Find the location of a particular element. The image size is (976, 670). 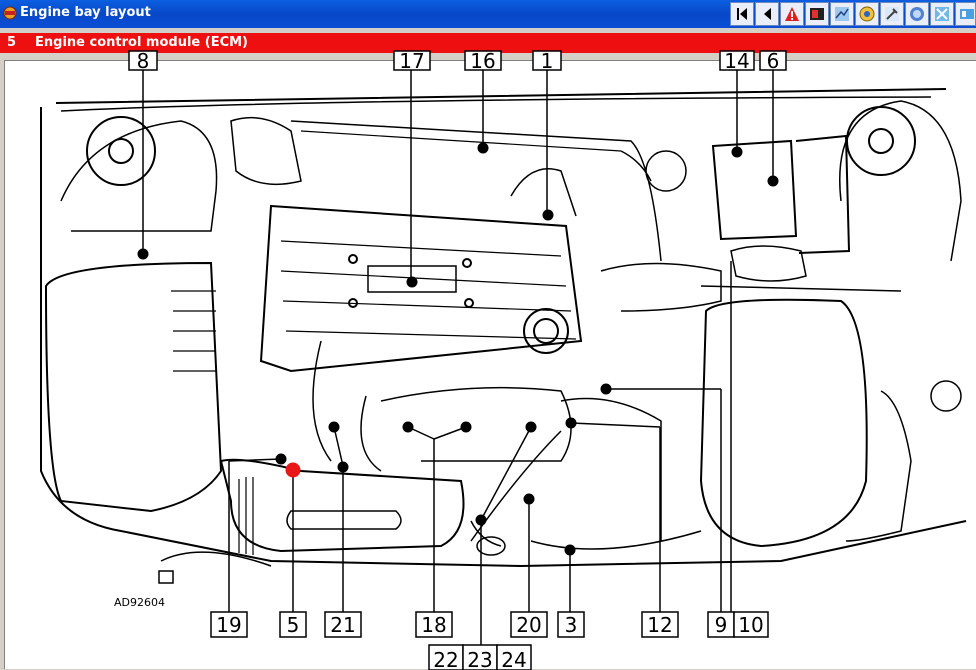

air-filter-box is located at coordinates (133, 387).